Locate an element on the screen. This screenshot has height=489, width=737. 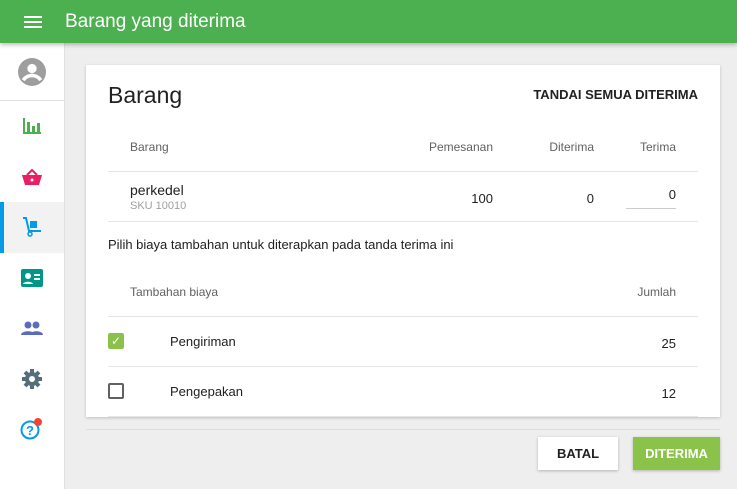
people-icon is located at coordinates (32, 328).